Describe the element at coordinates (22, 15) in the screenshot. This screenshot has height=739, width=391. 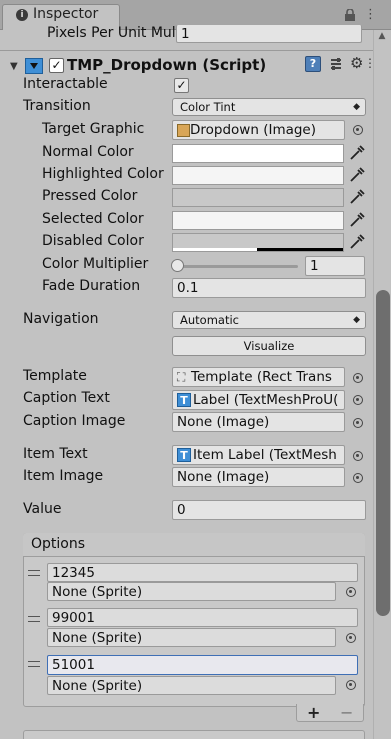
I see `info-icon: i` at that location.